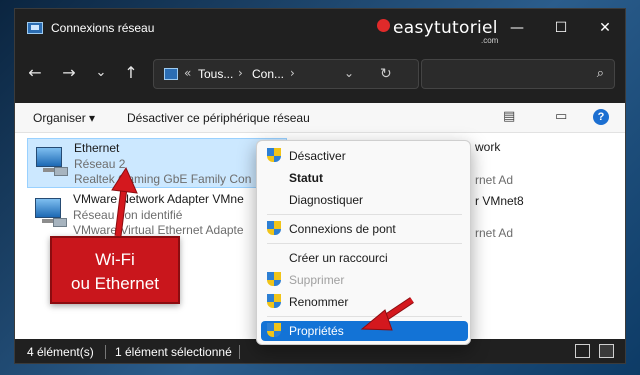 Image resolution: width=640 pixels, height=375 pixels. What do you see at coordinates (364, 156) in the screenshot?
I see `menu-item-disable: Désactiver` at bounding box center [364, 156].